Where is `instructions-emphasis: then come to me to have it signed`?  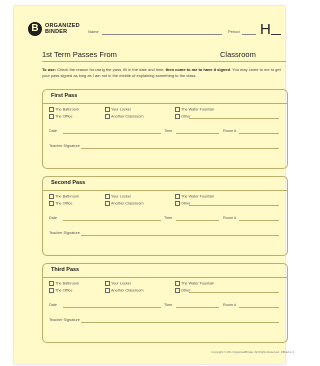
instructions-emphasis: then come to me to have it signed is located at coordinates (198, 69).